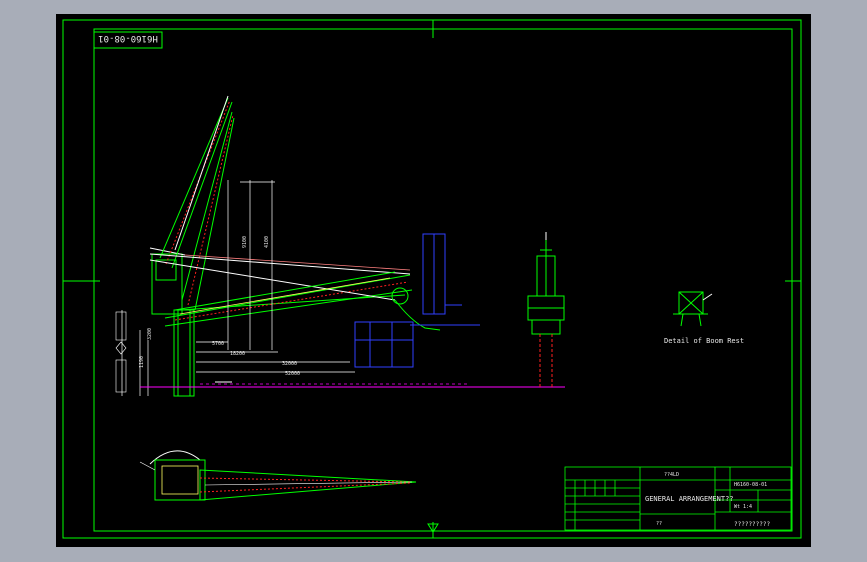 This screenshot has width=867, height=562. What do you see at coordinates (278, 475) in the screenshot?
I see `plan-view` at bounding box center [278, 475].